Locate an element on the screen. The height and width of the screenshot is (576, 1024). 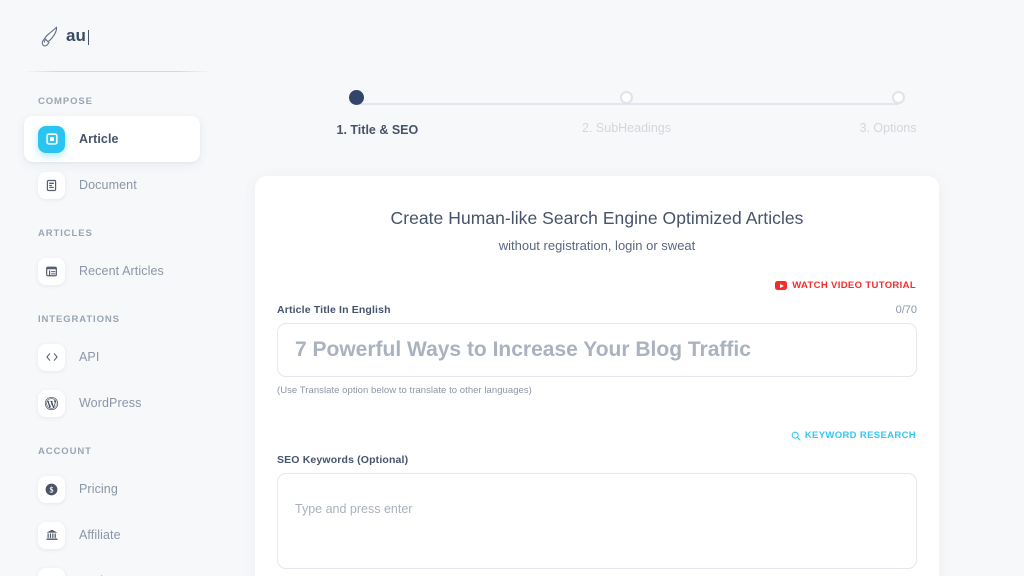
step-label: 1. Title & SEO is located at coordinates (377, 130).